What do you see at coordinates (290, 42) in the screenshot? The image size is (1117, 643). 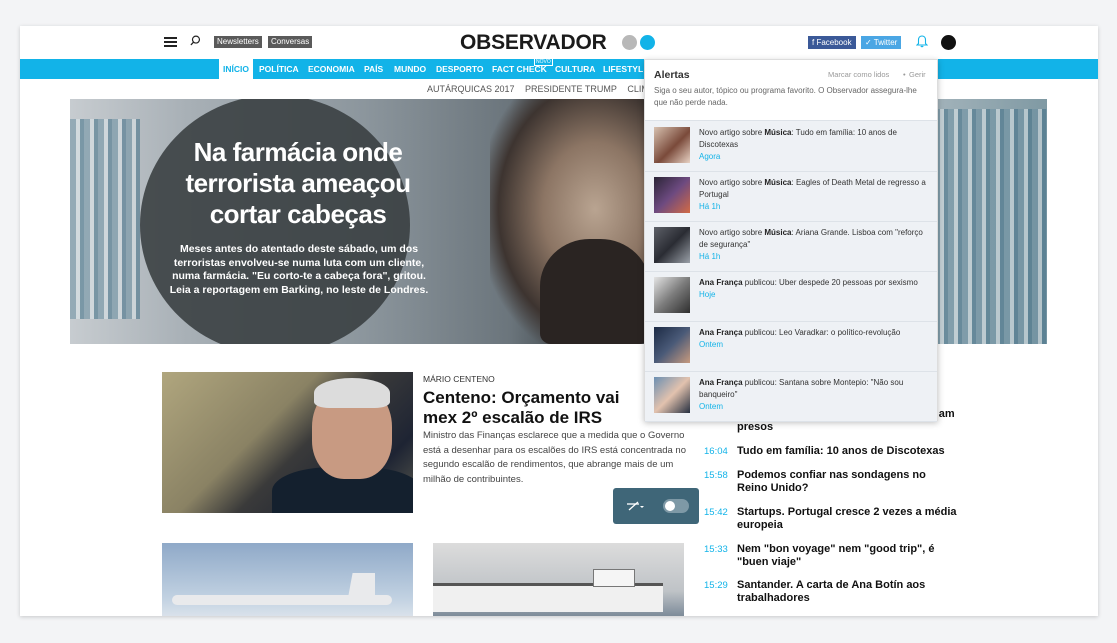 I see `conversas-button: Conversas` at bounding box center [290, 42].